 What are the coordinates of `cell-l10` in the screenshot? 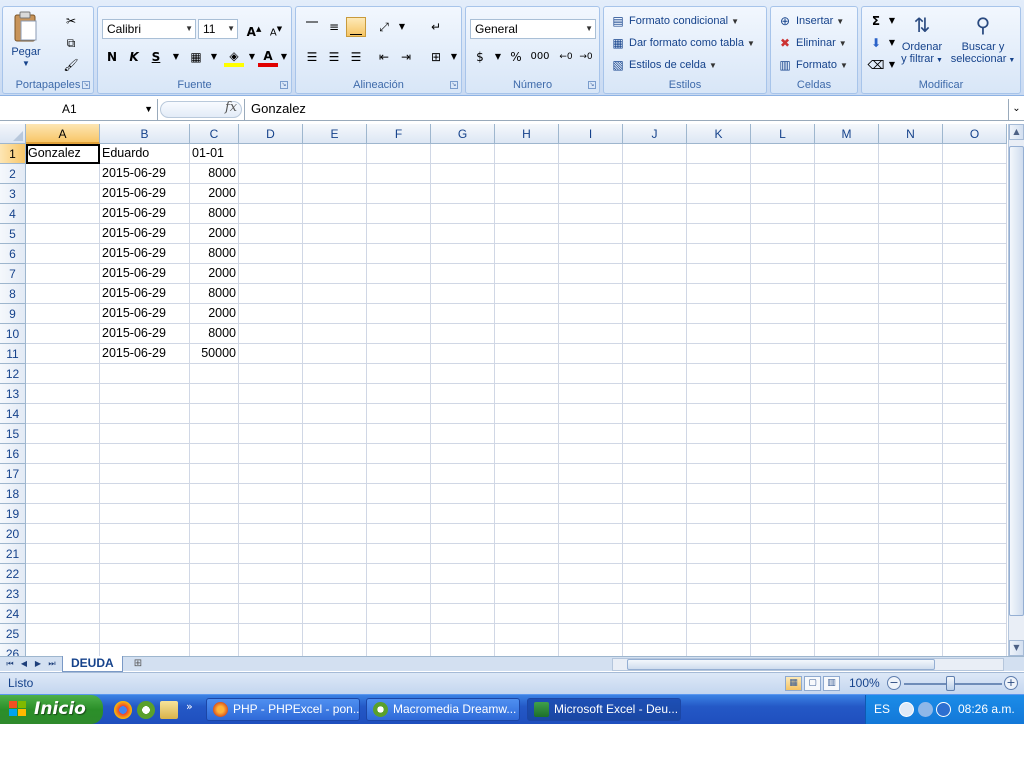 It's located at (783, 334).